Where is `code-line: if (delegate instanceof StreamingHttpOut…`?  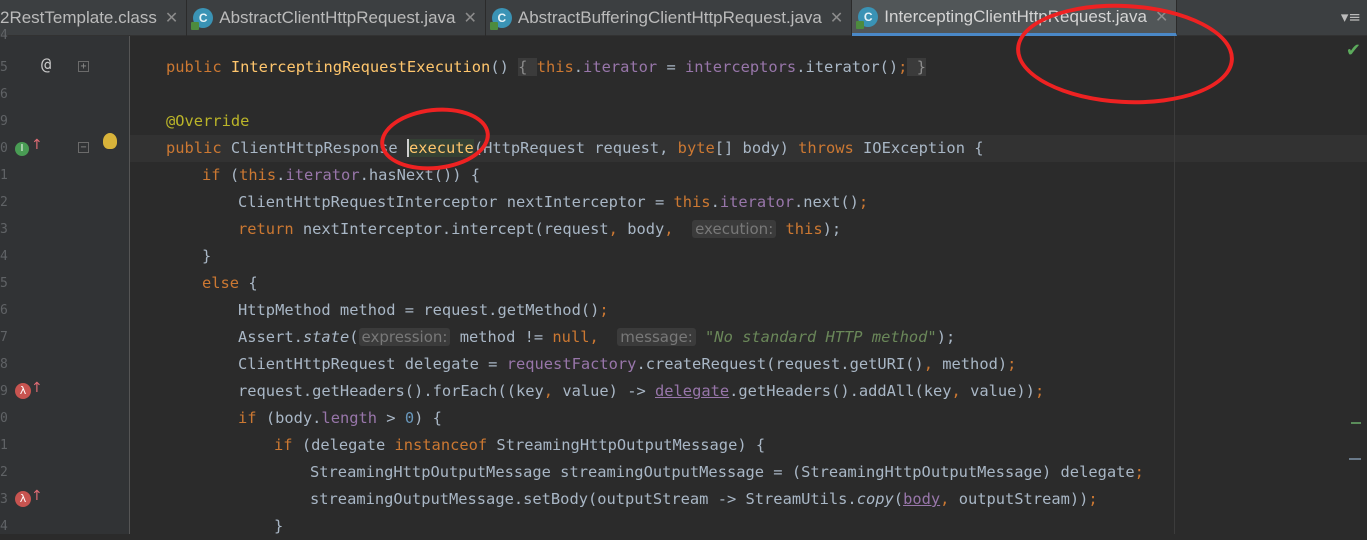
code-line: if (delegate instanceof StreamingHttpOut… is located at coordinates (519, 445).